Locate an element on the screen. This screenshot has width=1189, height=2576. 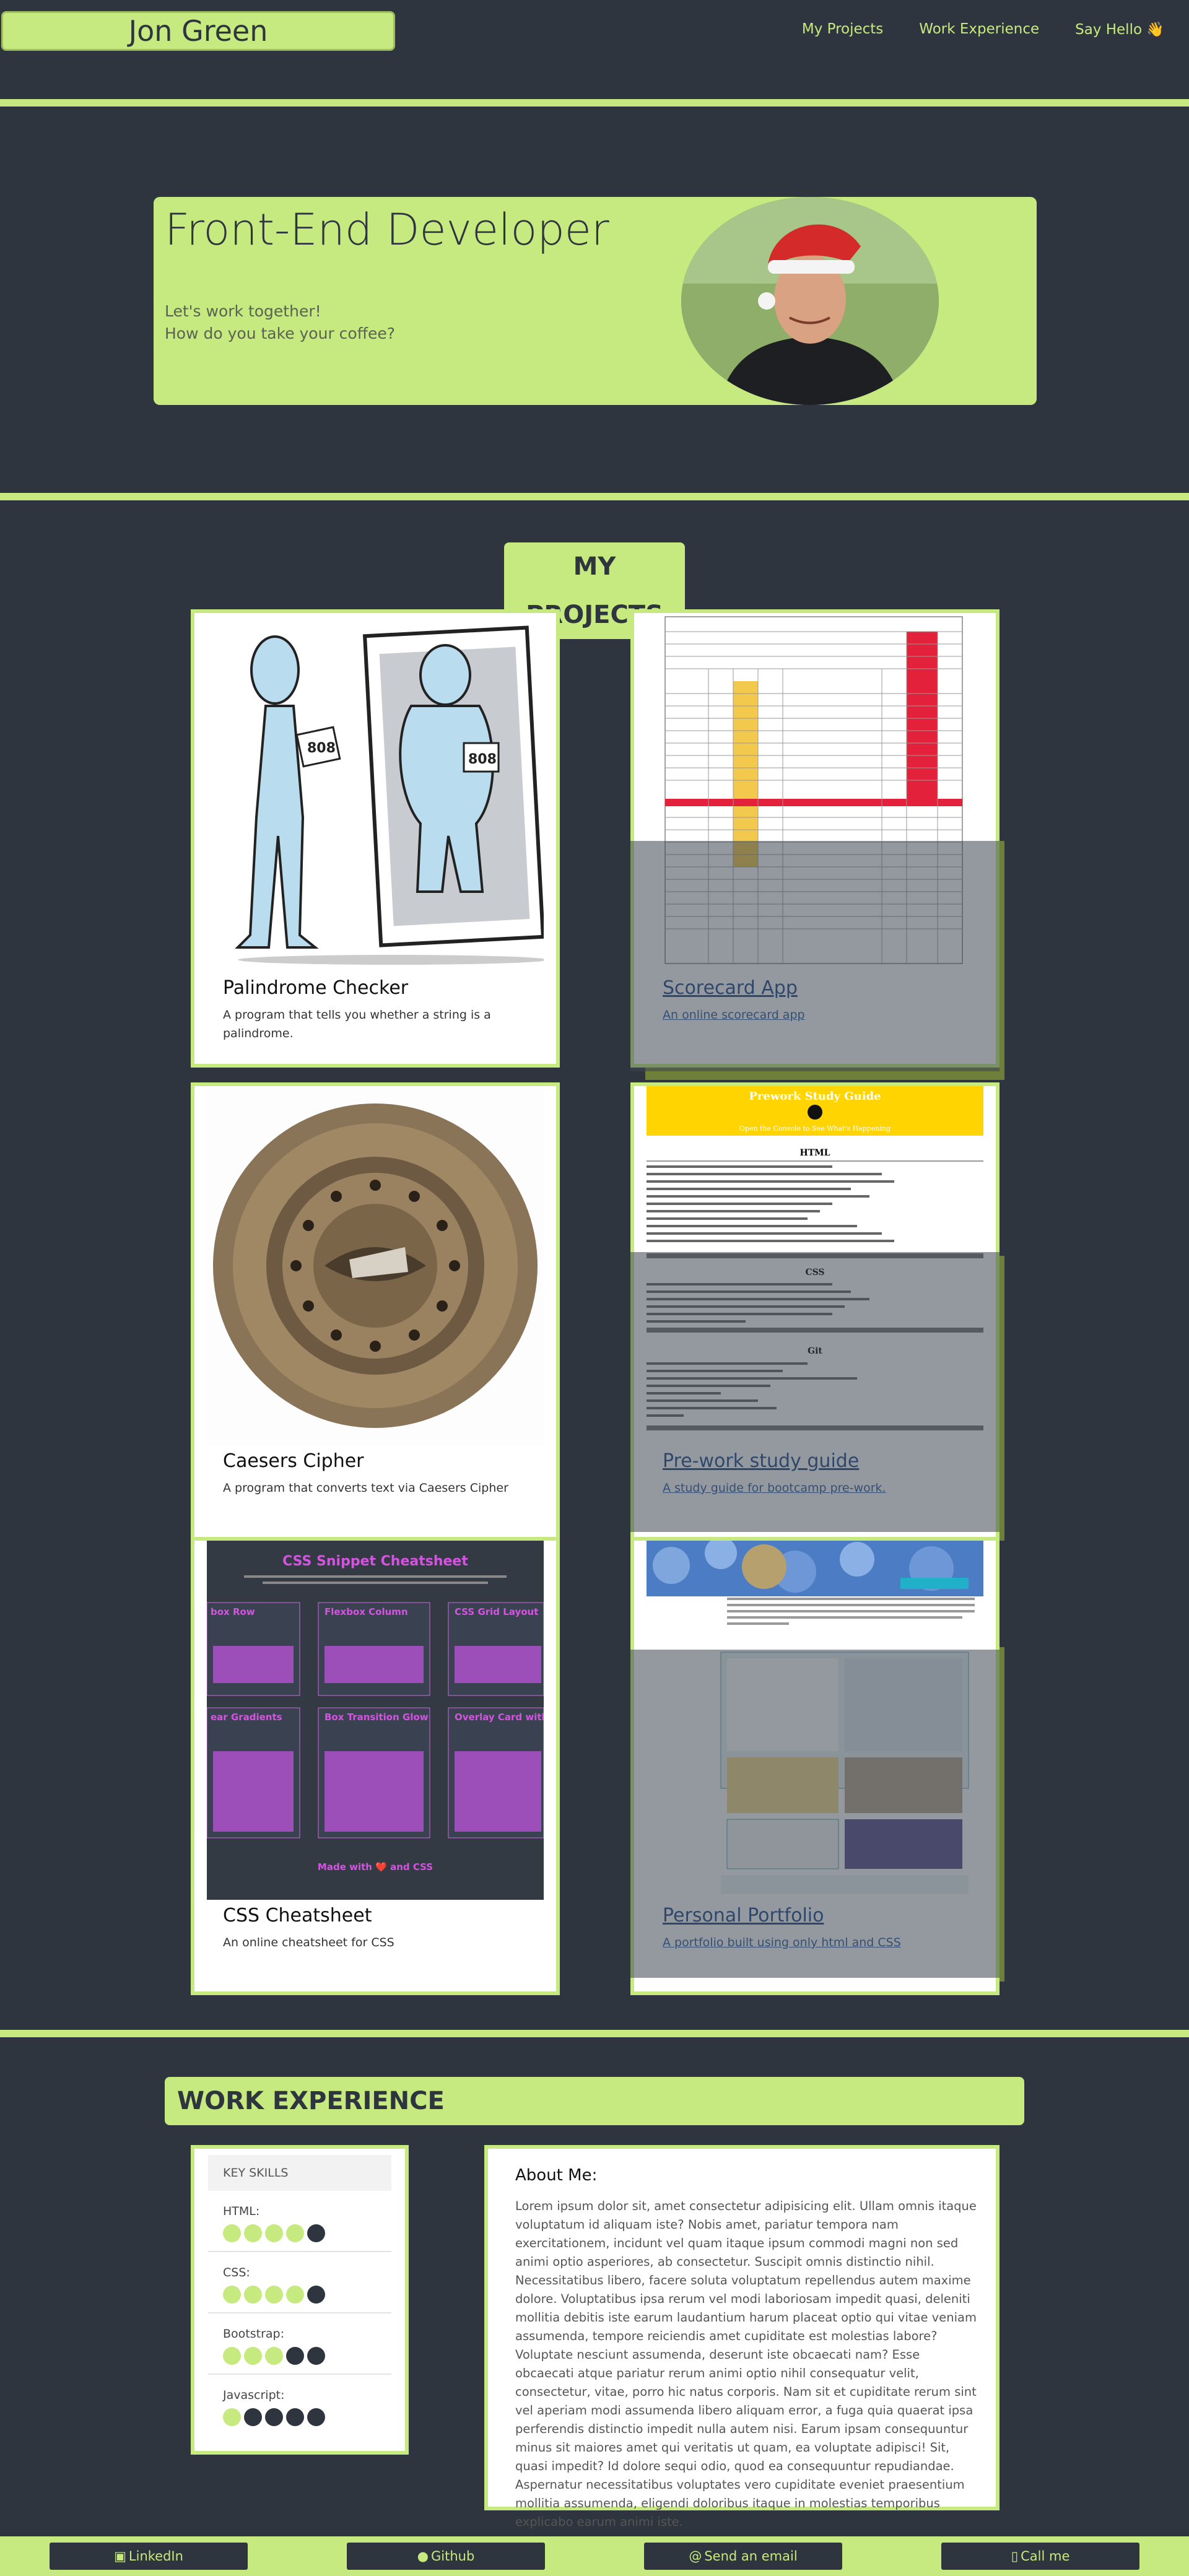
github-label: Github is located at coordinates (453, 2556).